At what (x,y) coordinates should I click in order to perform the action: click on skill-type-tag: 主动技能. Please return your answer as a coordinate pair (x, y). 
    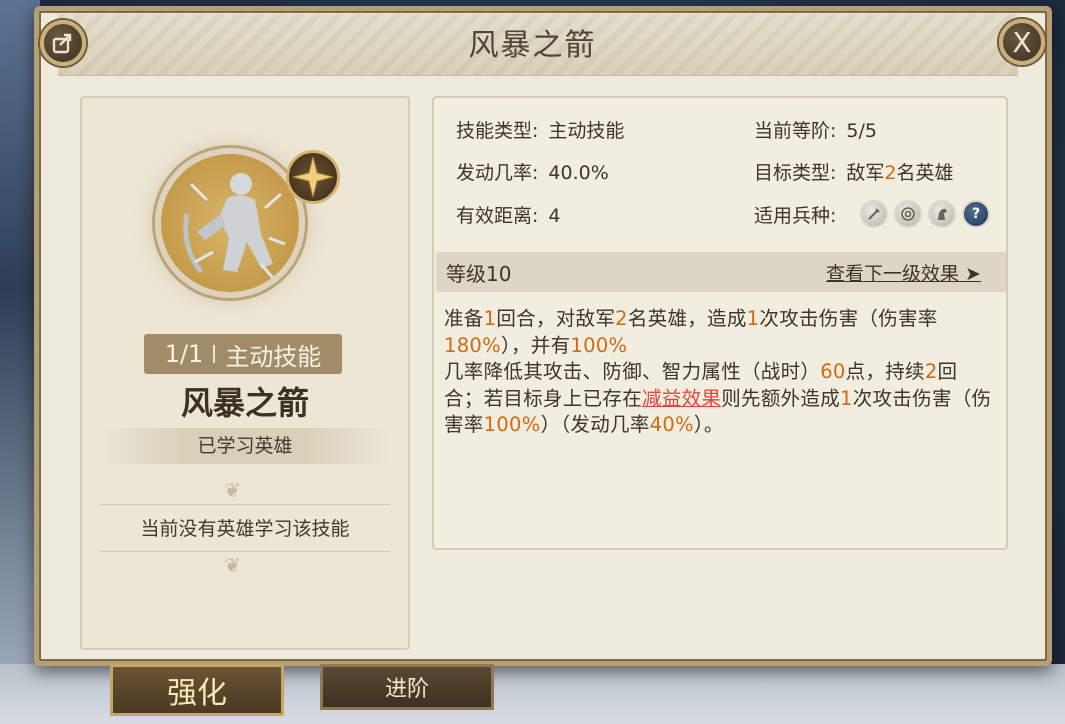
    Looking at the image, I should click on (273, 356).